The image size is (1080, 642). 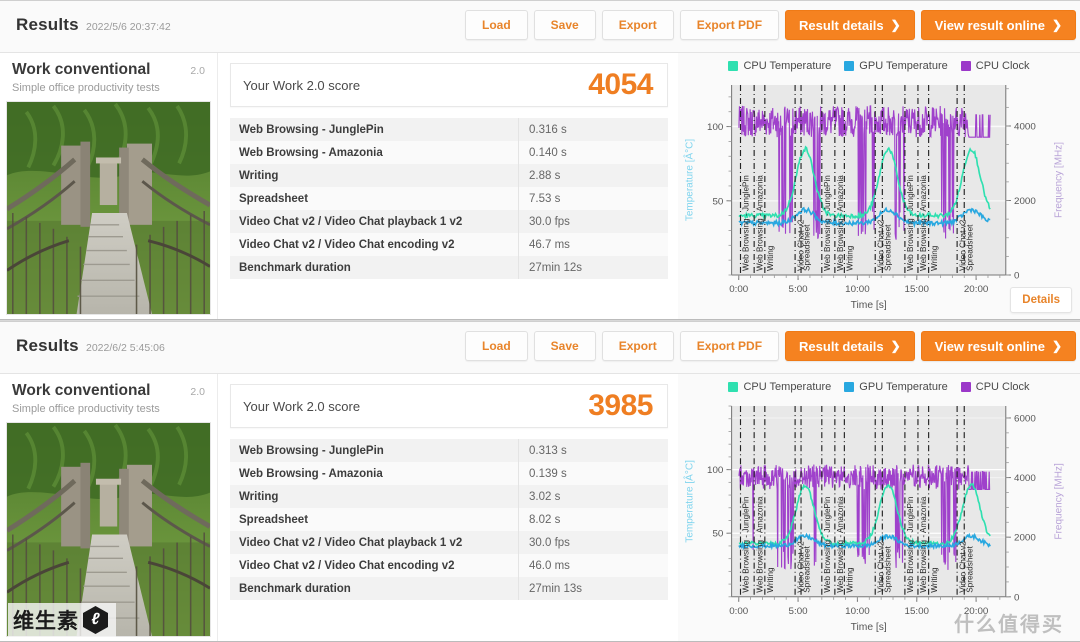 I want to click on legend-item-gpu-temperature: GPU Temperature, so click(x=896, y=66).